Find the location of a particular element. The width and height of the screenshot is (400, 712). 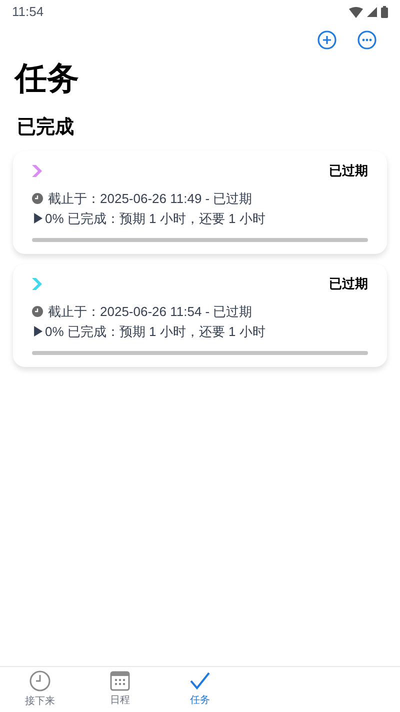

more-icon is located at coordinates (367, 40).